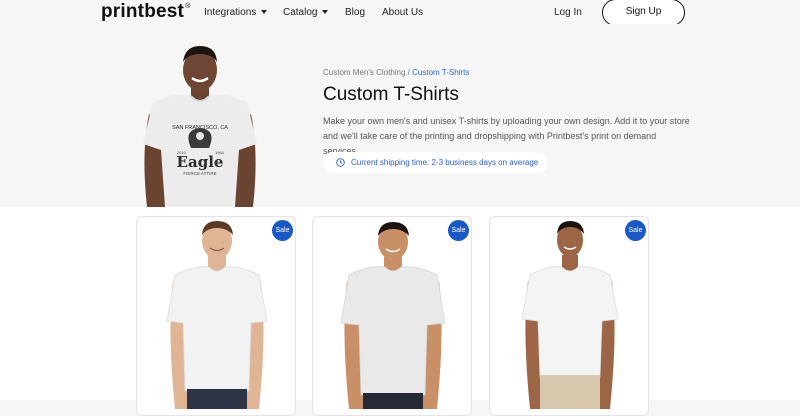  Describe the element at coordinates (143, 11) in the screenshot. I see `logo-text: printbest` at that location.